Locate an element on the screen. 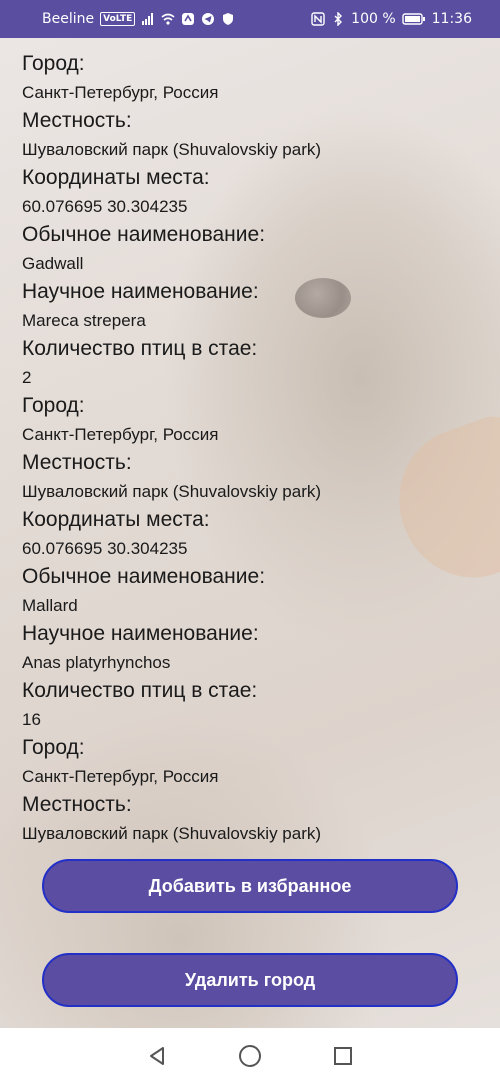 The width and height of the screenshot is (500, 1083). battery-icon is located at coordinates (413, 19).